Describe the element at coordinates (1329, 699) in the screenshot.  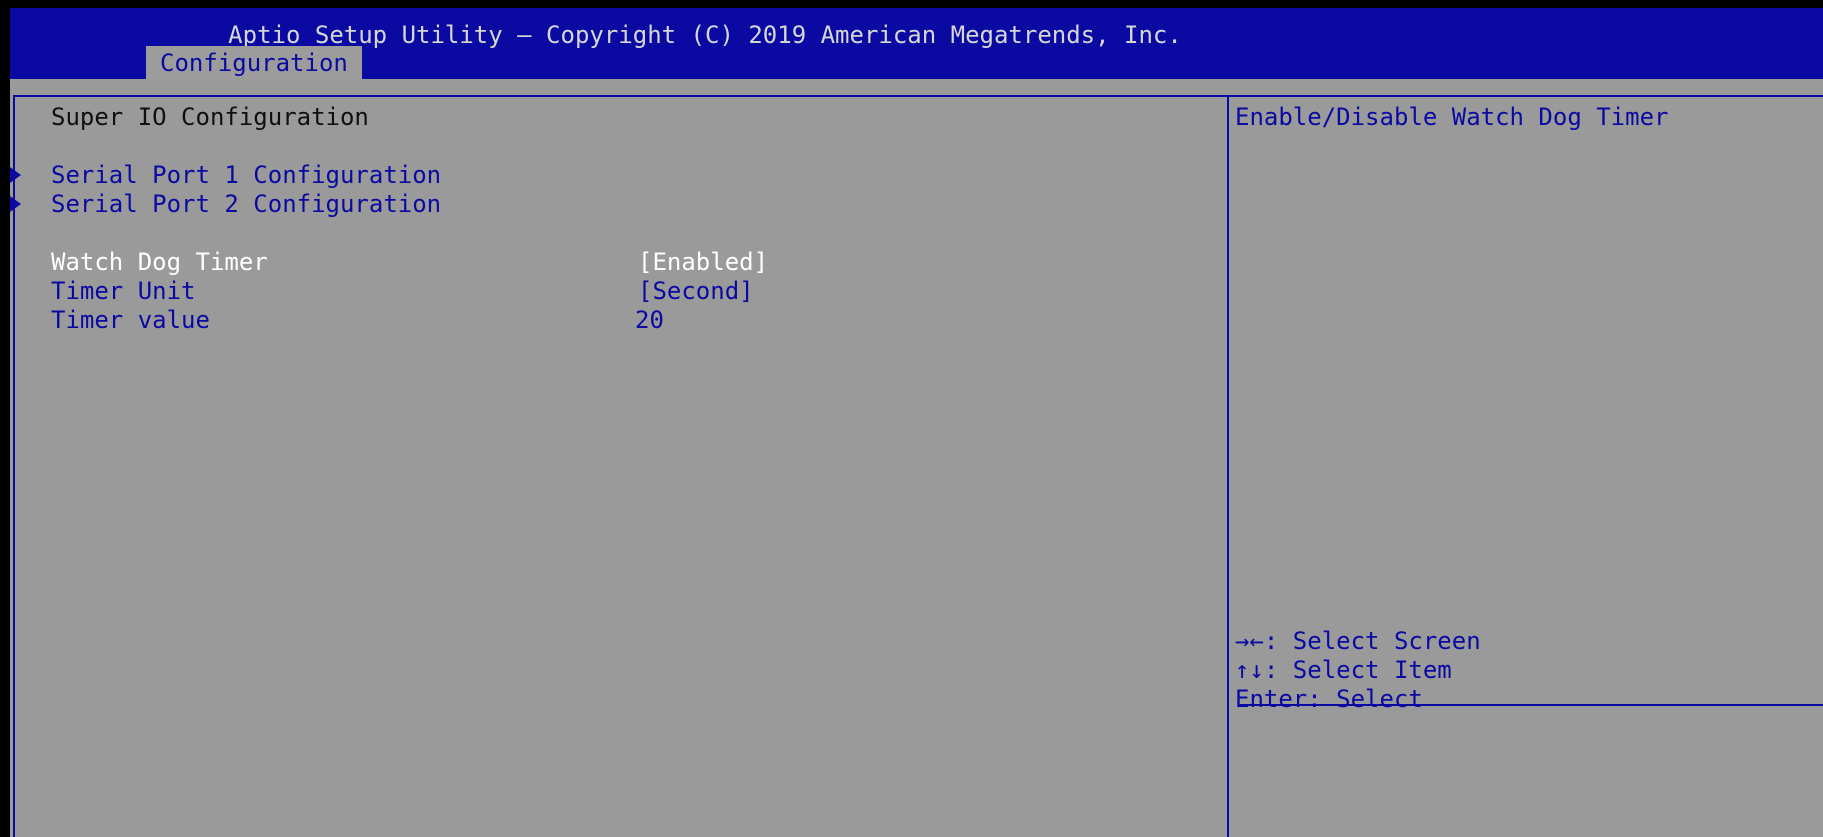
I see `key-hint-enter: Enter: Select` at that location.